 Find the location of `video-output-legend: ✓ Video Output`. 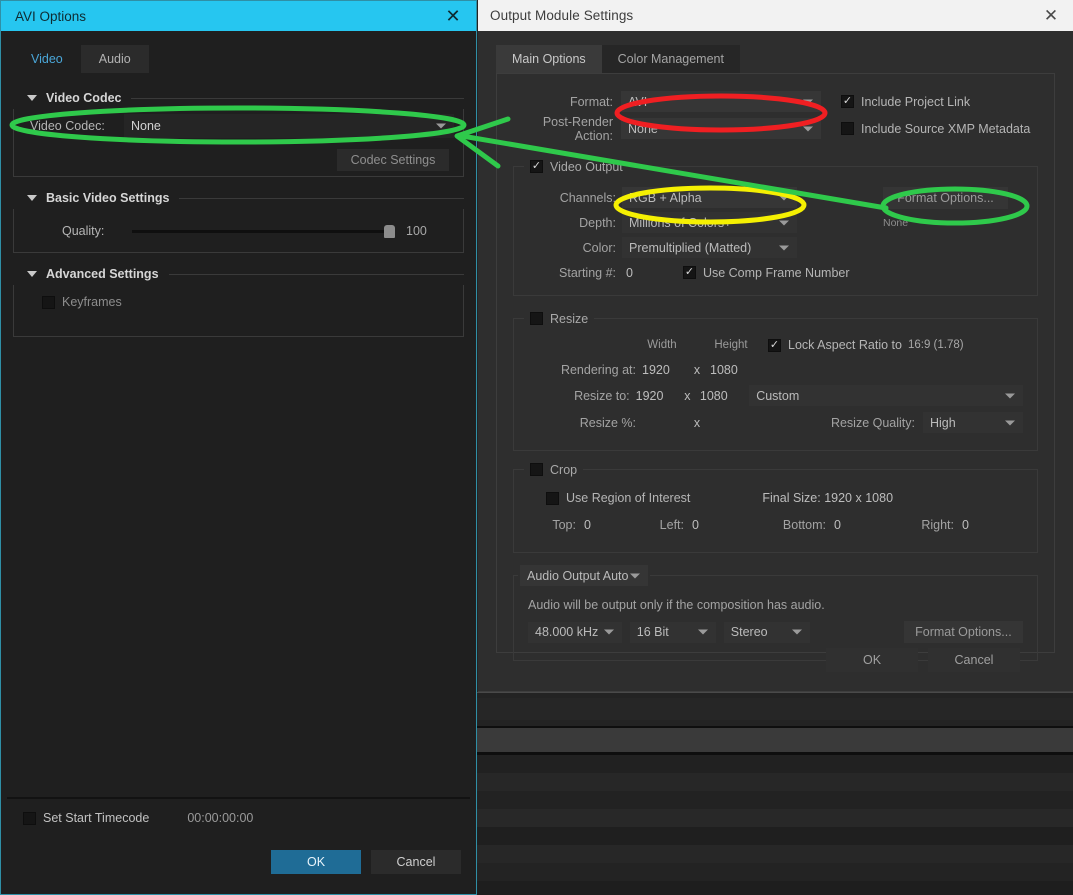

video-output-legend: ✓ Video Output is located at coordinates (576, 166).